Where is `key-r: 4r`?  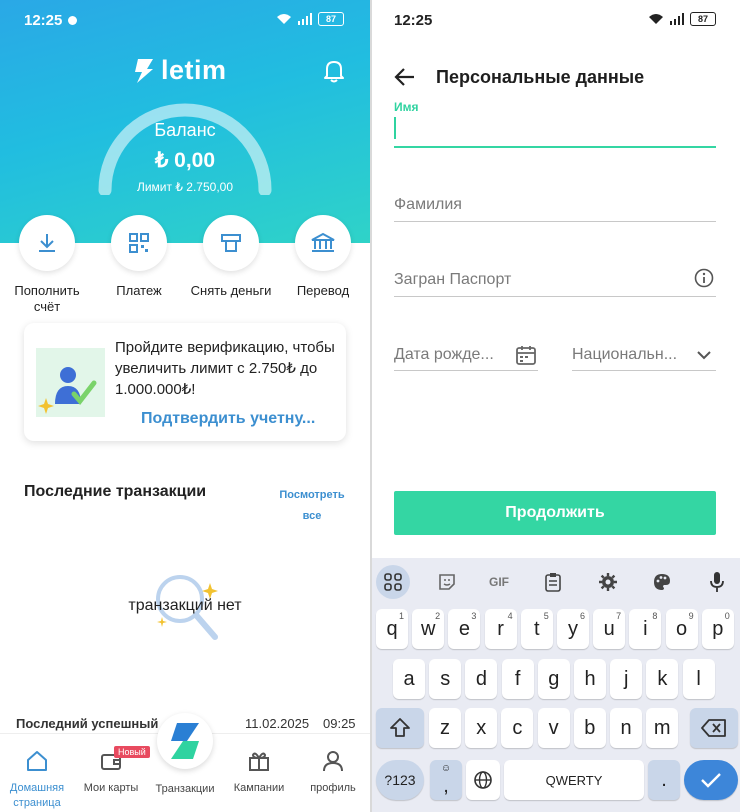
key-r: 4r is located at coordinates (500, 629).